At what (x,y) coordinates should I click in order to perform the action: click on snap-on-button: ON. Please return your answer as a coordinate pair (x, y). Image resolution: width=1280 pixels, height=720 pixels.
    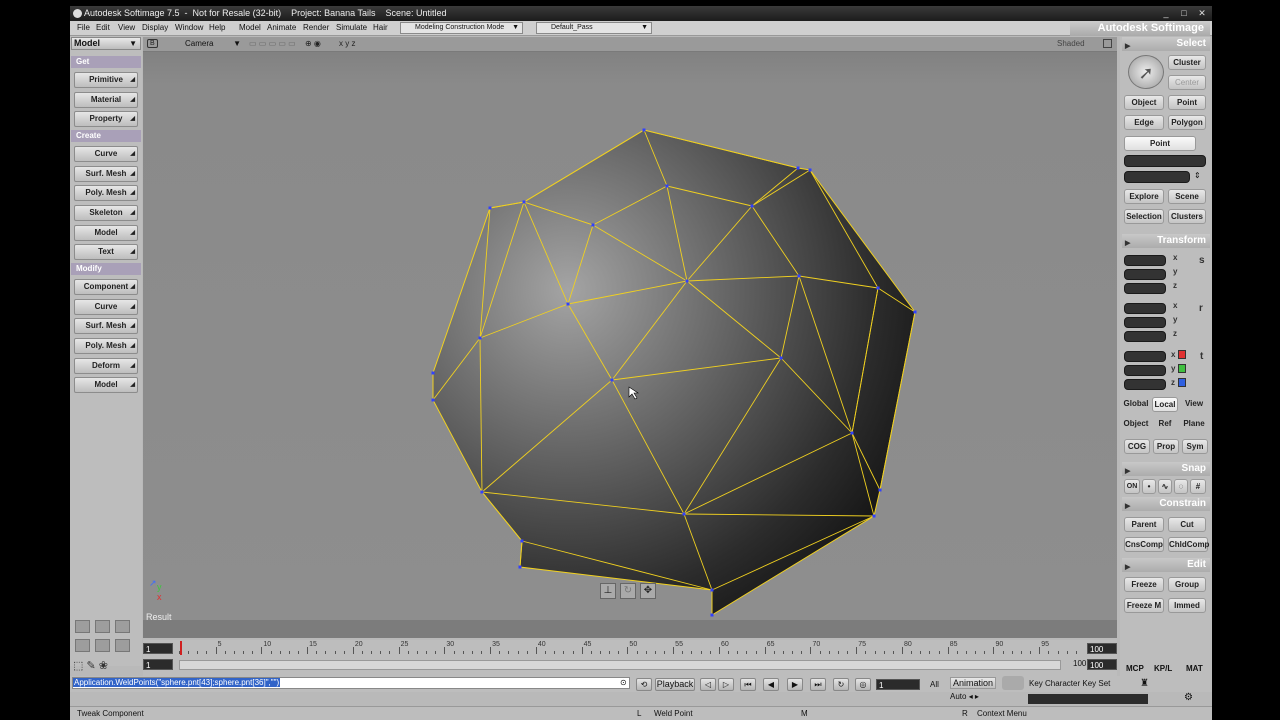
    Looking at the image, I should click on (1132, 486).